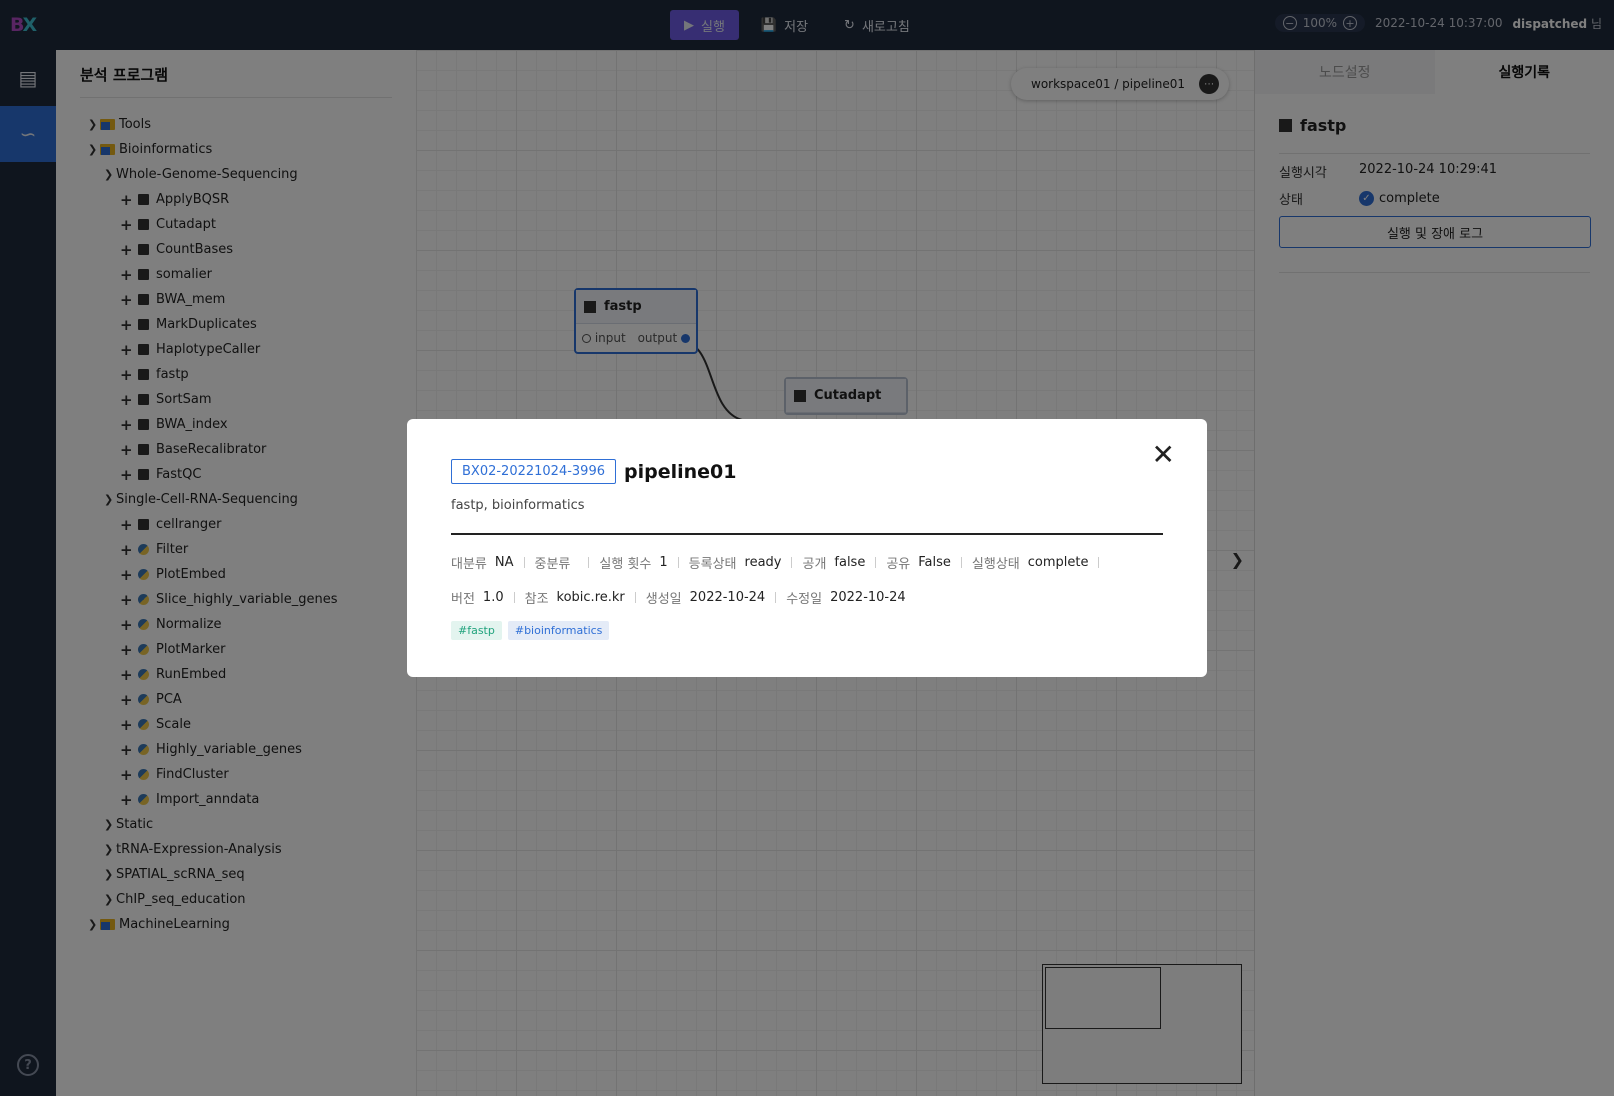  I want to click on meta-item: 등록상태 ready, so click(735, 562).